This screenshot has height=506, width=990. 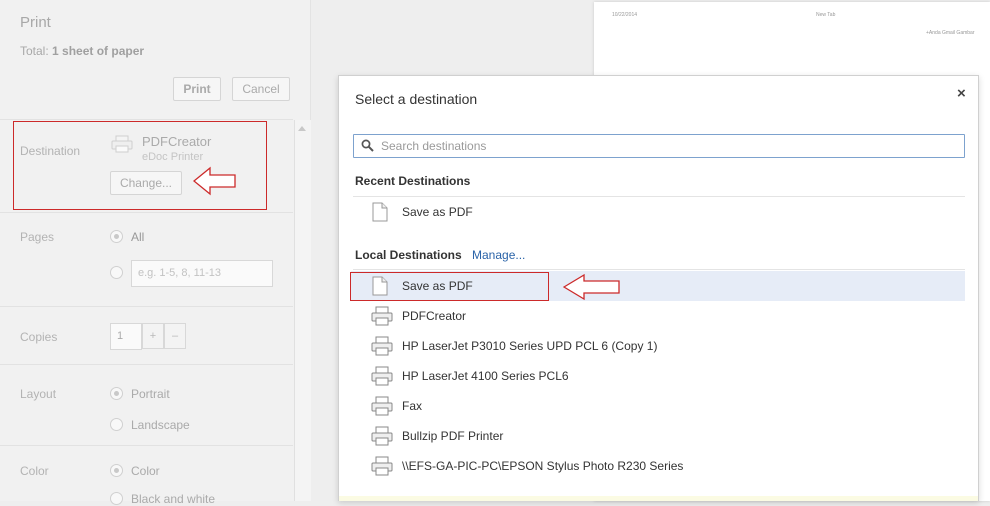 What do you see at coordinates (138, 237) in the screenshot?
I see `pages-all-label: All` at bounding box center [138, 237].